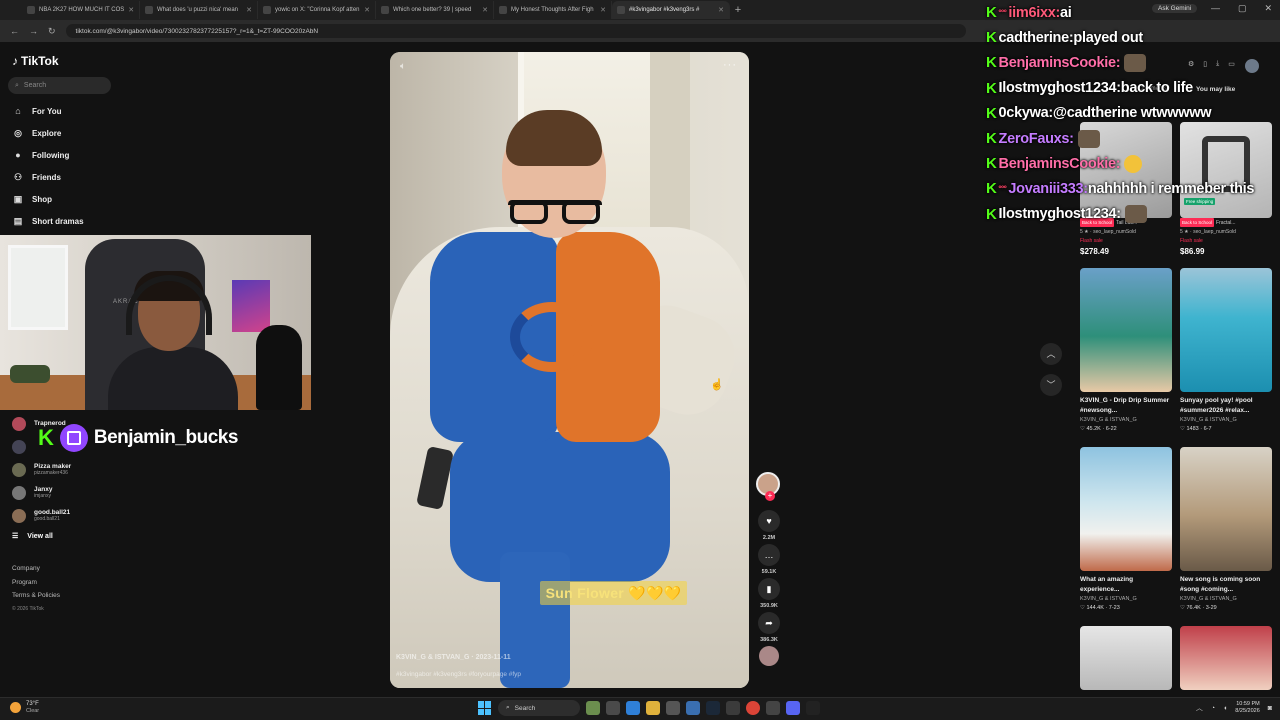  Describe the element at coordinates (770, 496) in the screenshot. I see `follow-plus-icon: +` at that location.